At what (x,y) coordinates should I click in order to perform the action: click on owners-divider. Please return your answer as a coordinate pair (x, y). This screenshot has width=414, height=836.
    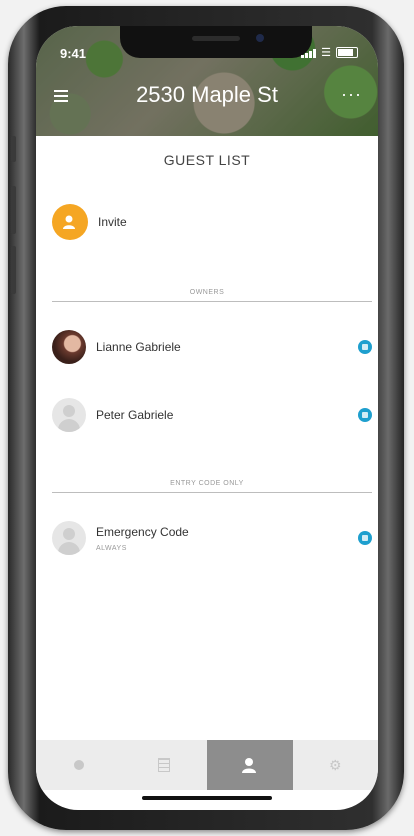
    Looking at the image, I should click on (212, 301).